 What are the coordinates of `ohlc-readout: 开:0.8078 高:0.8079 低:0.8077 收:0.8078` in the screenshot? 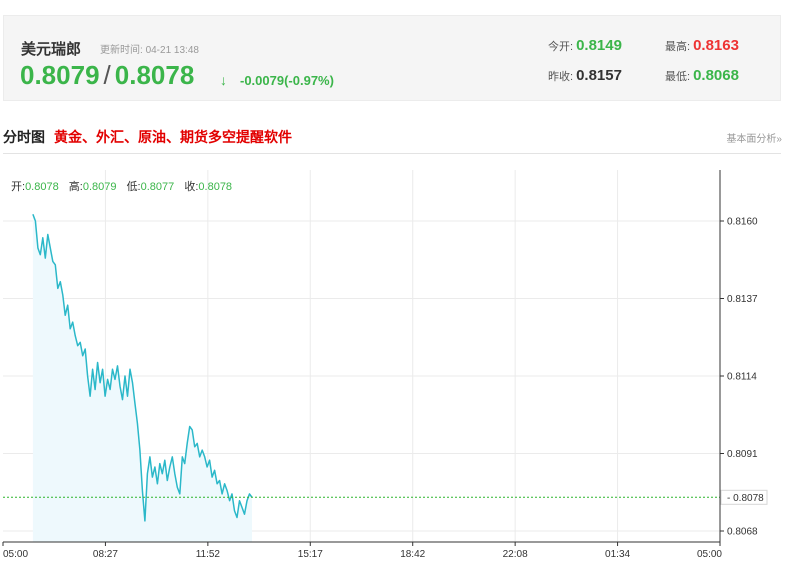 It's located at (122, 187).